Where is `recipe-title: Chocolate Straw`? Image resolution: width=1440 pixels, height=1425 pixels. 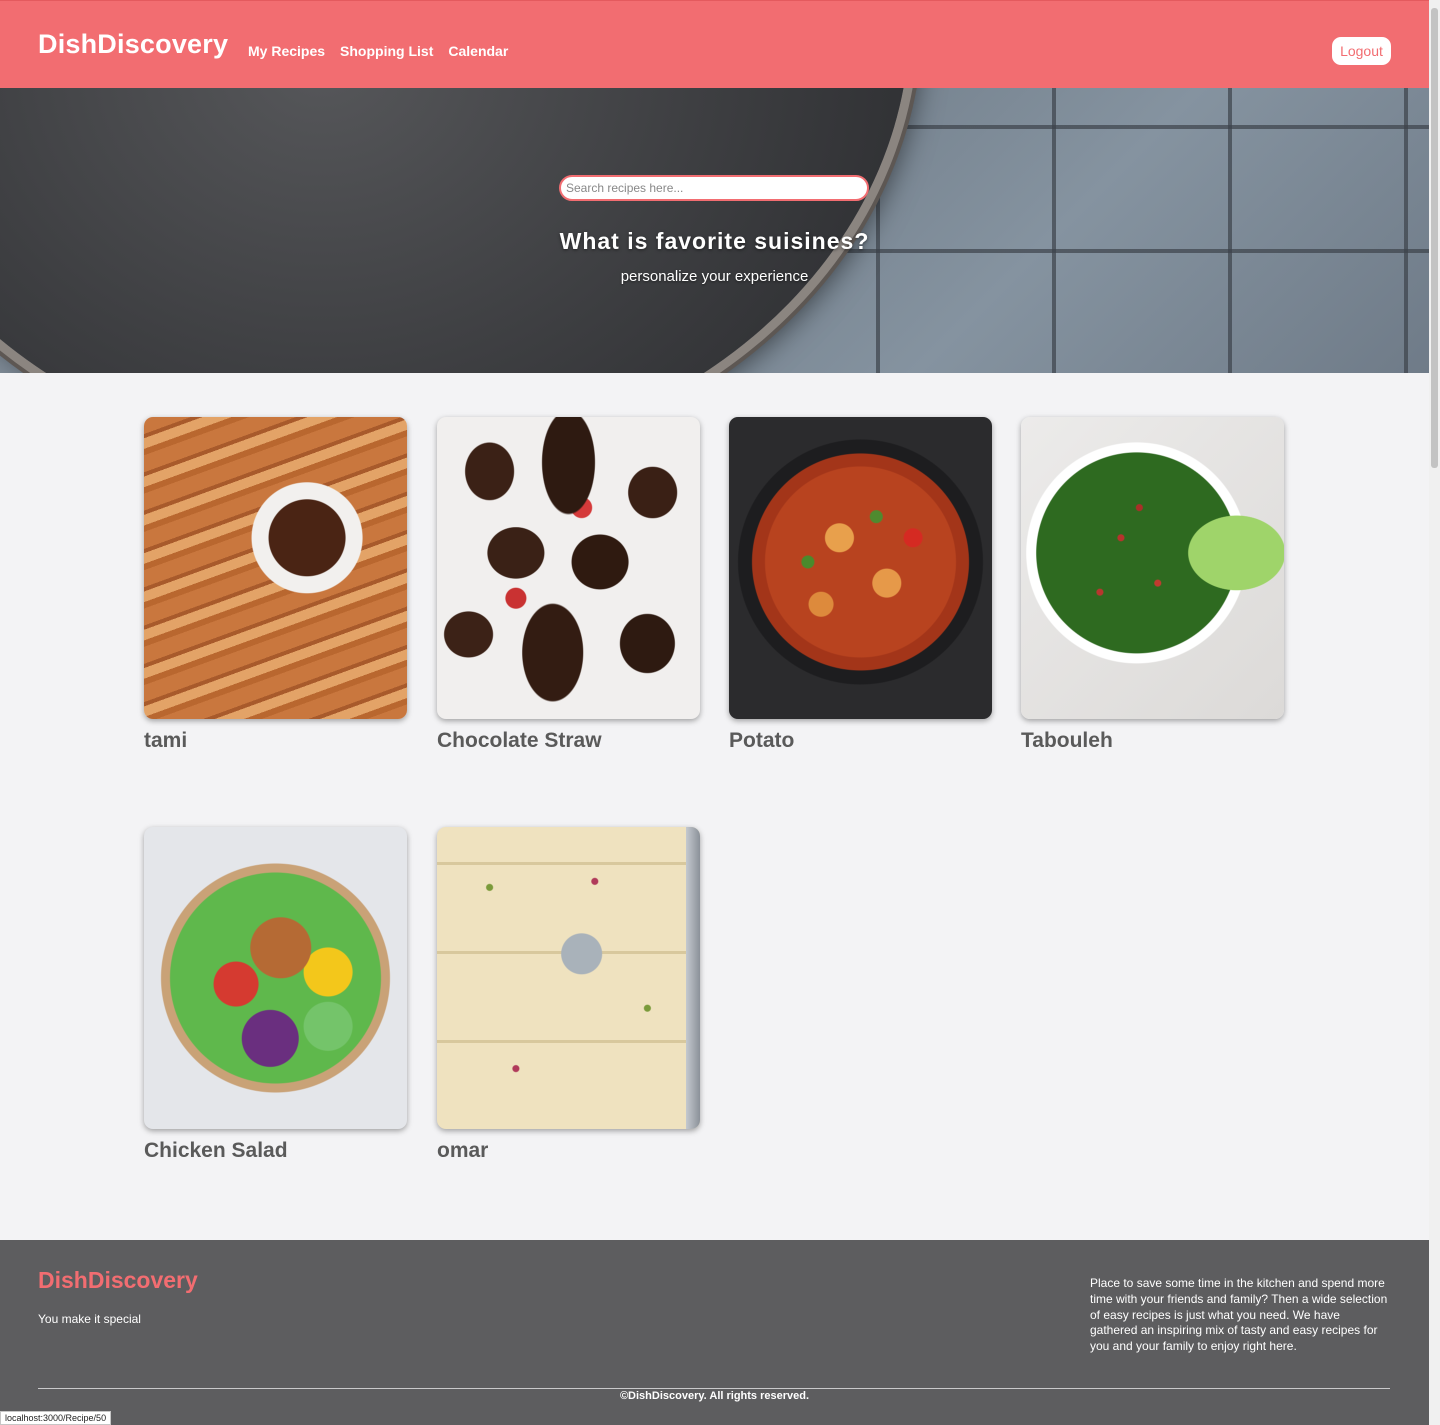
recipe-title: Chocolate Straw is located at coordinates (568, 741).